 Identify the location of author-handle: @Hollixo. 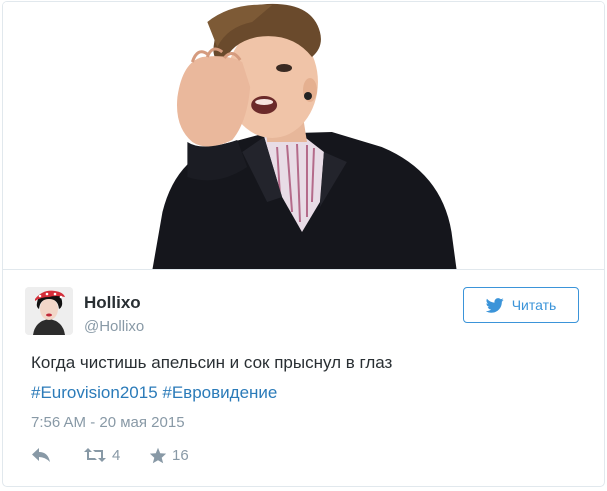
(114, 326).